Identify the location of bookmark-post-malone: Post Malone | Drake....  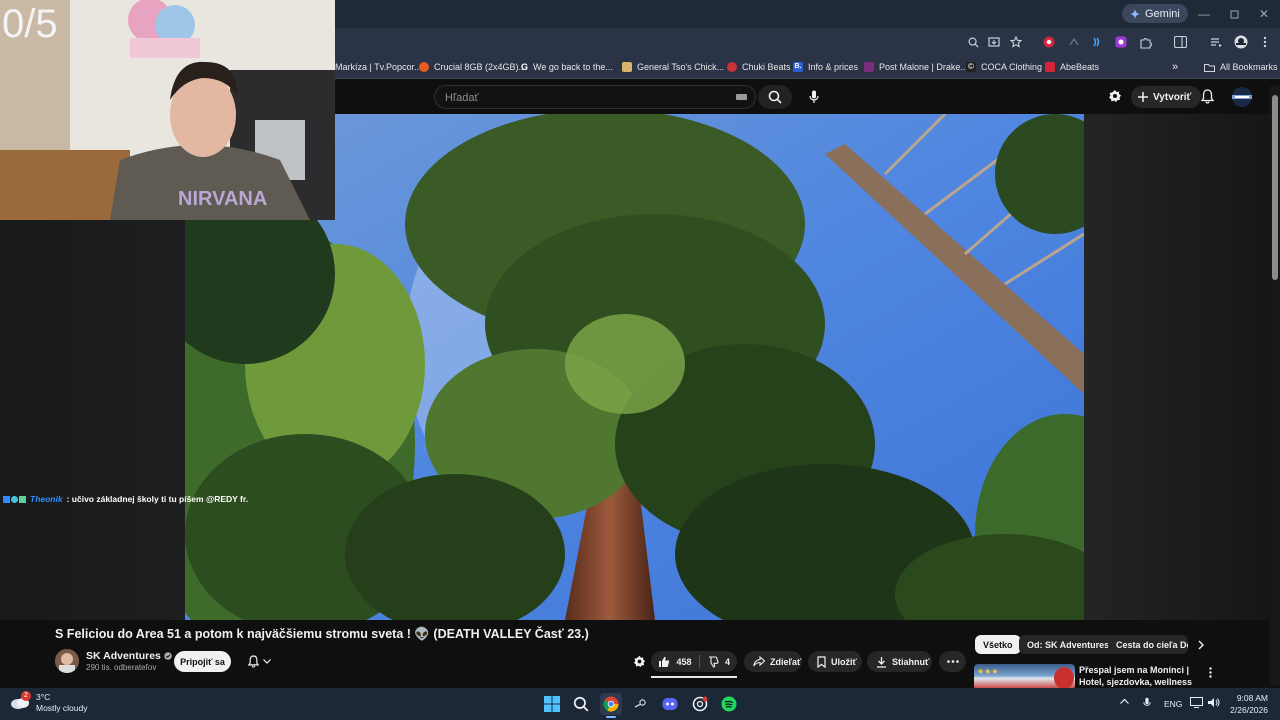
(916, 67).